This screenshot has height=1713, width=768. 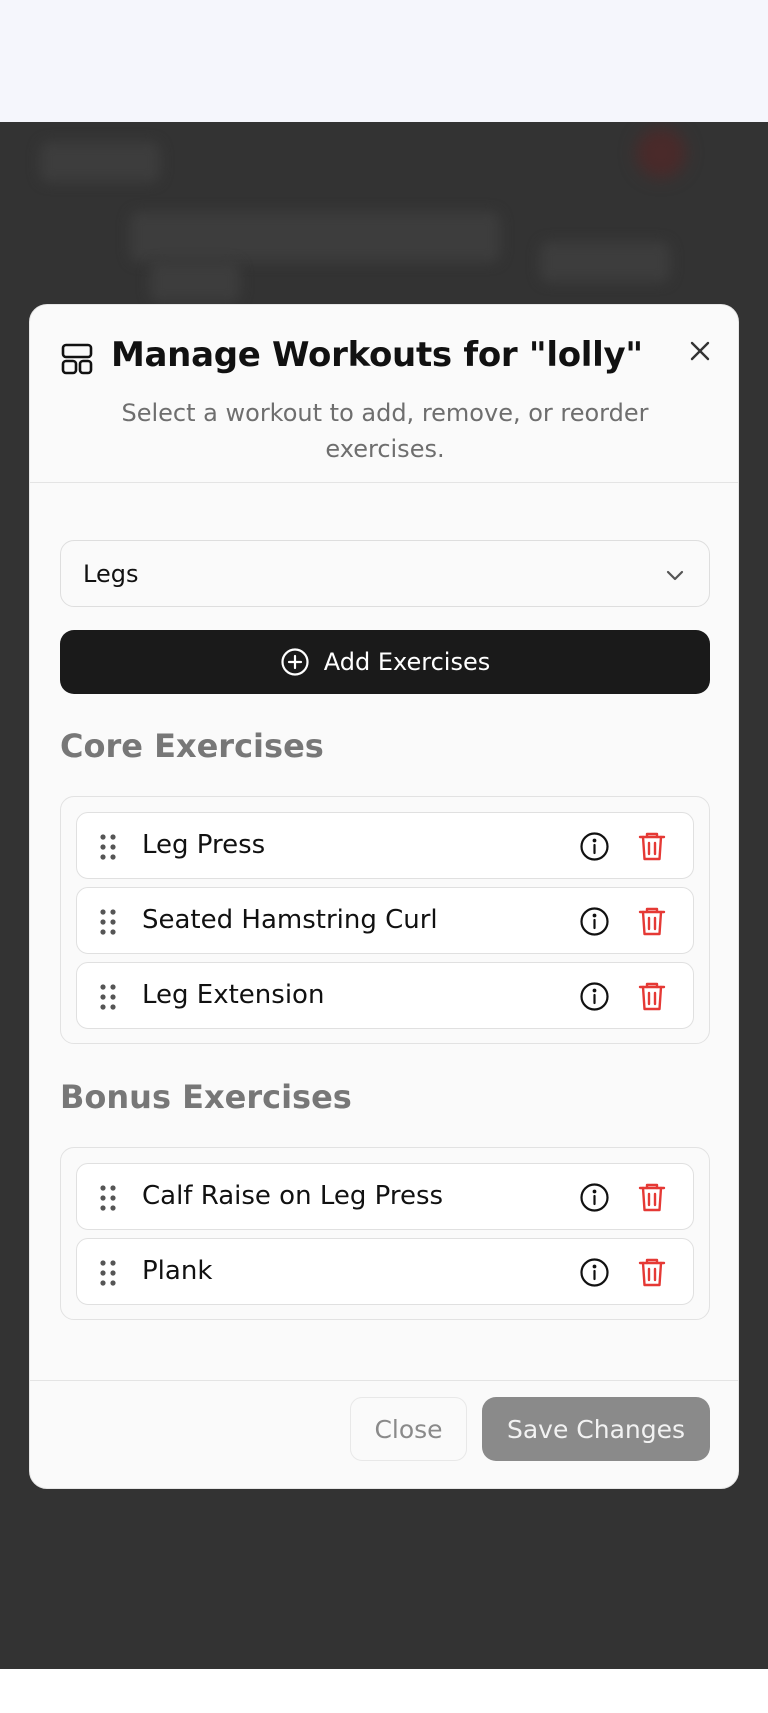 I want to click on exercise-name: Calf Raise on Leg Press, so click(x=293, y=1196).